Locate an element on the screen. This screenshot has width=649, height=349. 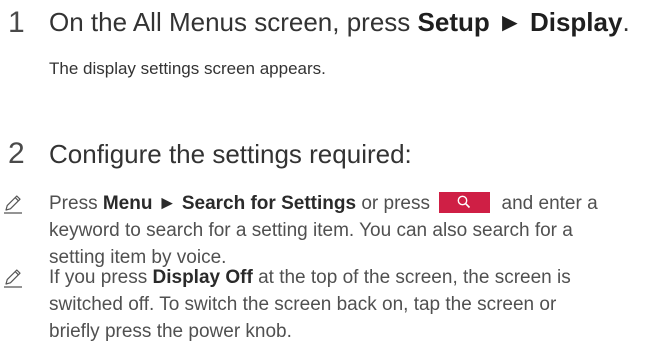
search-button is located at coordinates (465, 202).